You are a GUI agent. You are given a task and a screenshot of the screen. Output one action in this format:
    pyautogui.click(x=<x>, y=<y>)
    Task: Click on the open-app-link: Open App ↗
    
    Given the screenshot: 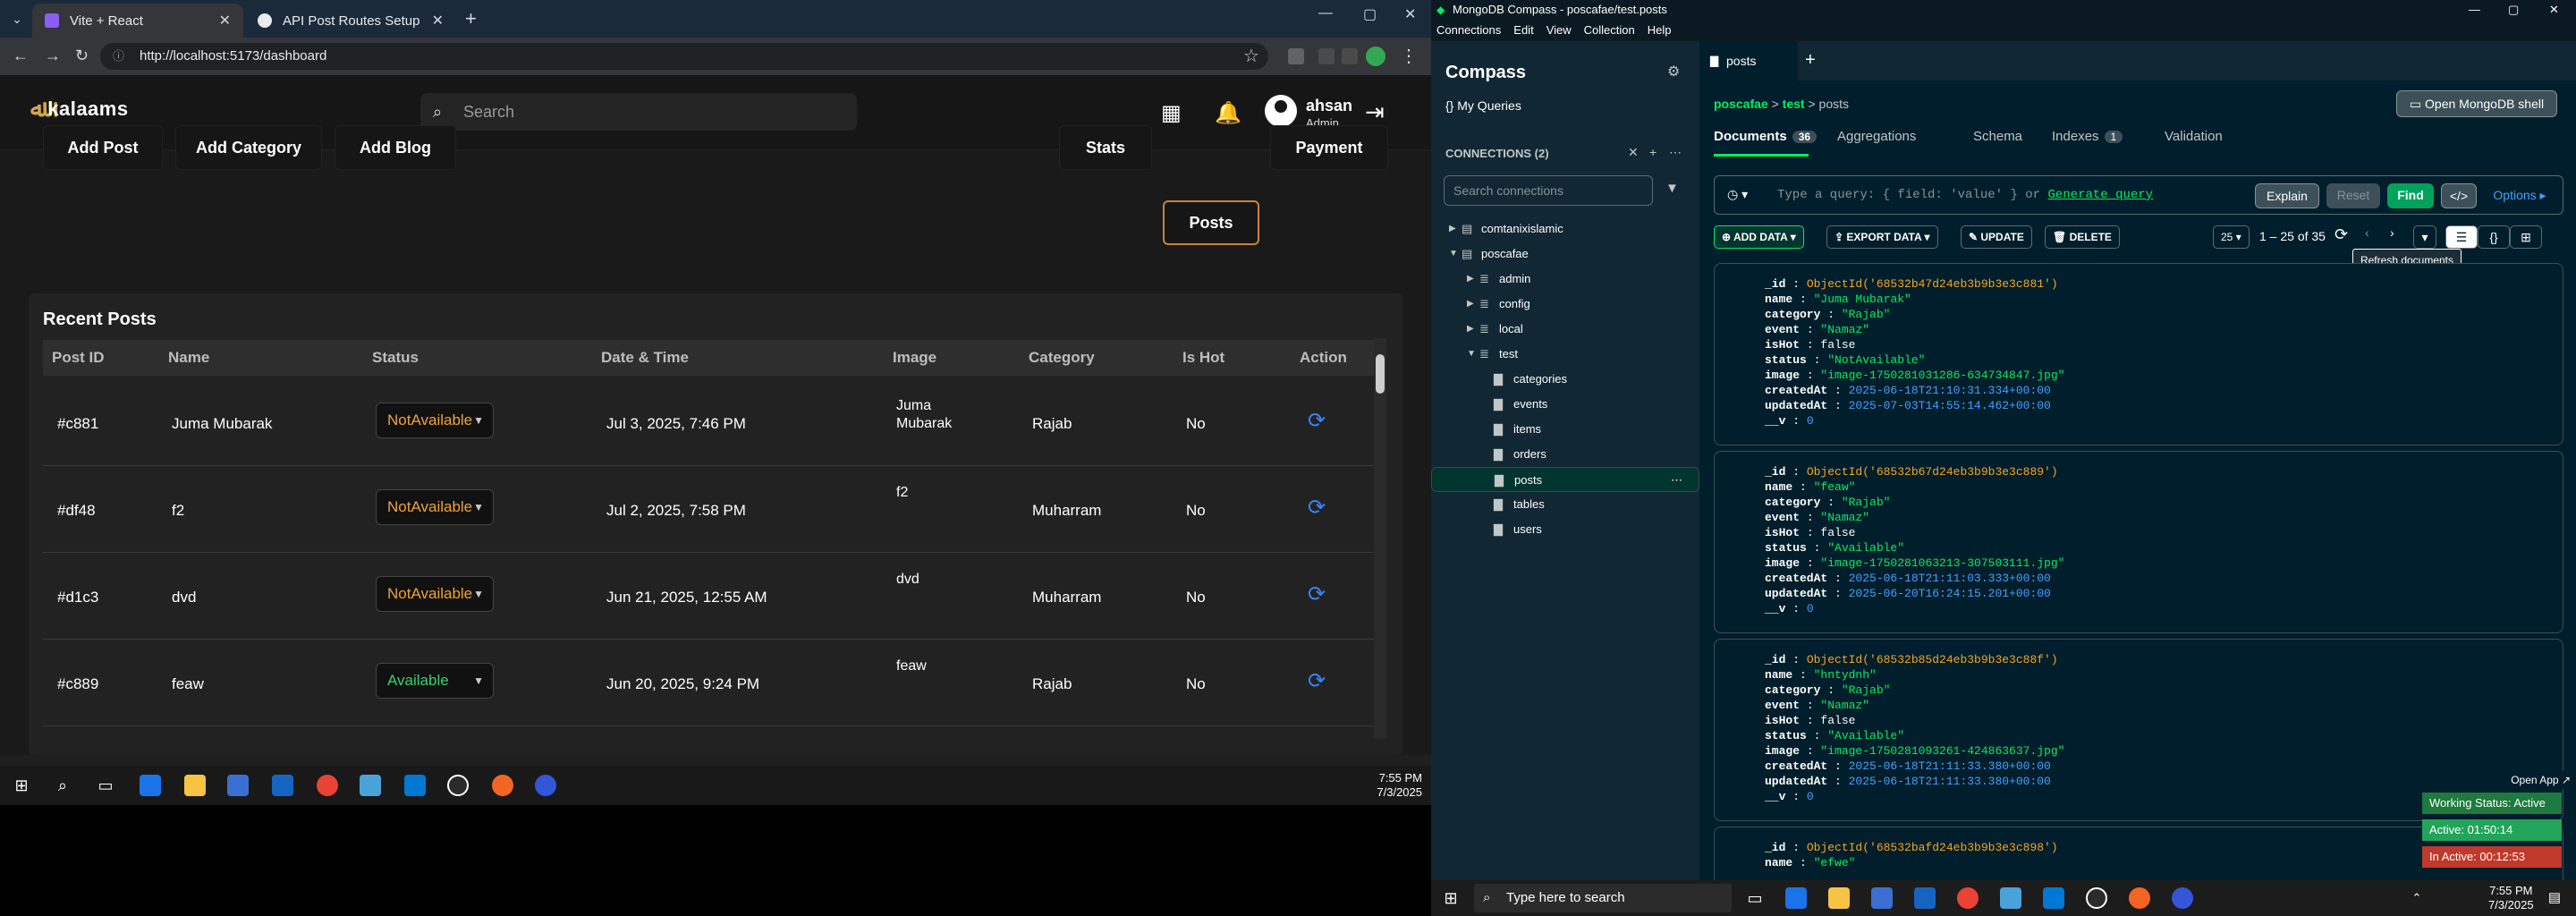 What is the action you would take?
    pyautogui.click(x=2536, y=780)
    